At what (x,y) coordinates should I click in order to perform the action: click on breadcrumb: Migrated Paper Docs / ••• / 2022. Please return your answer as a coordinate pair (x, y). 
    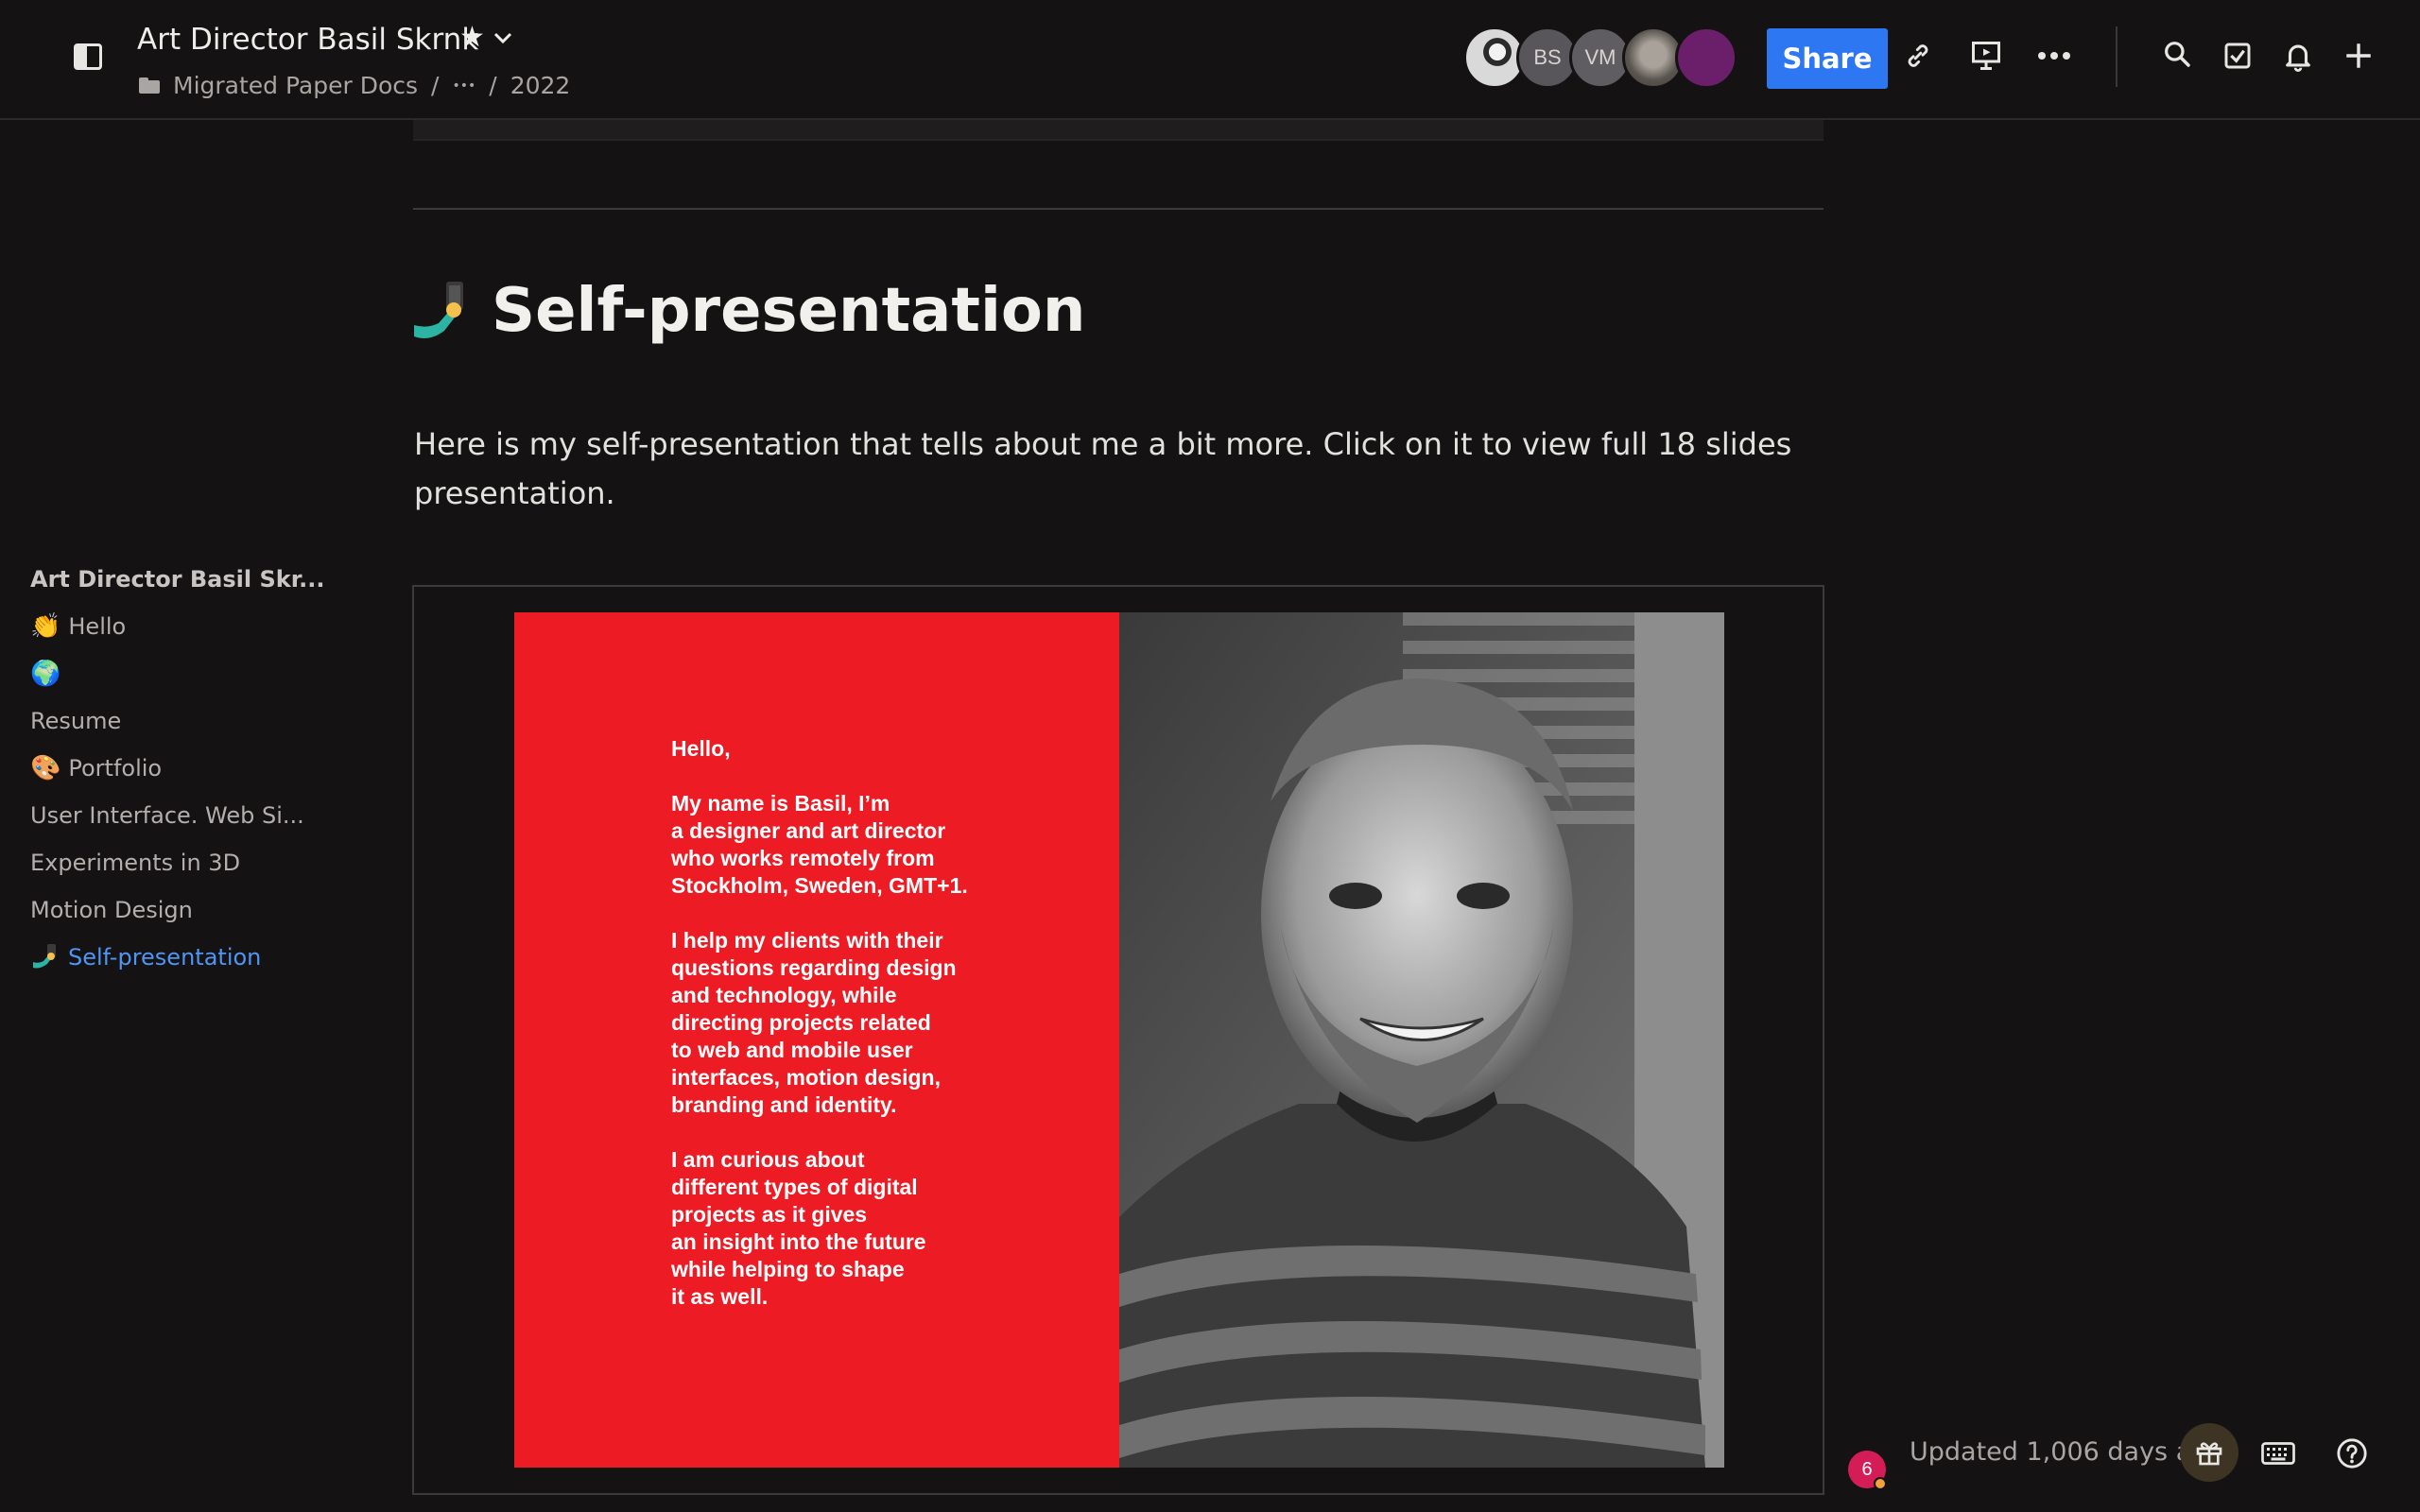
    Looking at the image, I should click on (354, 85).